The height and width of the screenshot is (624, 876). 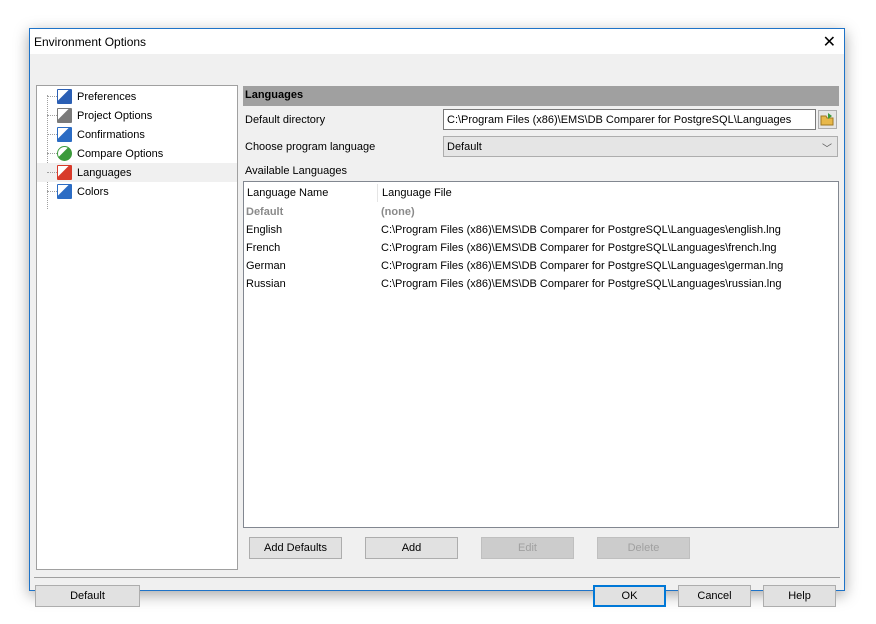 What do you see at coordinates (64, 96) in the screenshot?
I see `preferences-icon` at bounding box center [64, 96].